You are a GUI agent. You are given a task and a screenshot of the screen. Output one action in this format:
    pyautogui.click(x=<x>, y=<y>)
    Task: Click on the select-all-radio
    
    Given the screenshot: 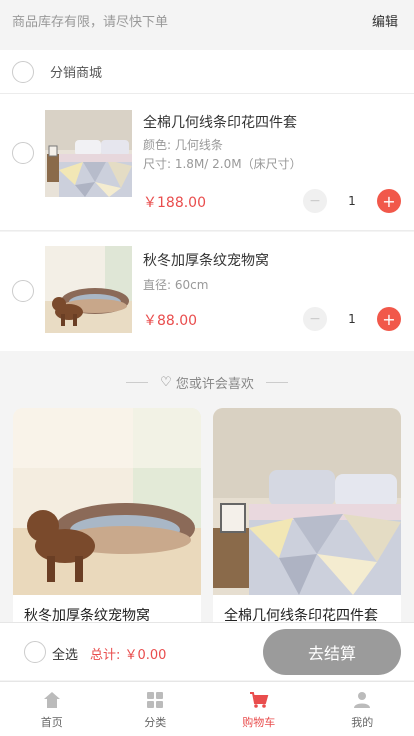 What is the action you would take?
    pyautogui.click(x=35, y=652)
    